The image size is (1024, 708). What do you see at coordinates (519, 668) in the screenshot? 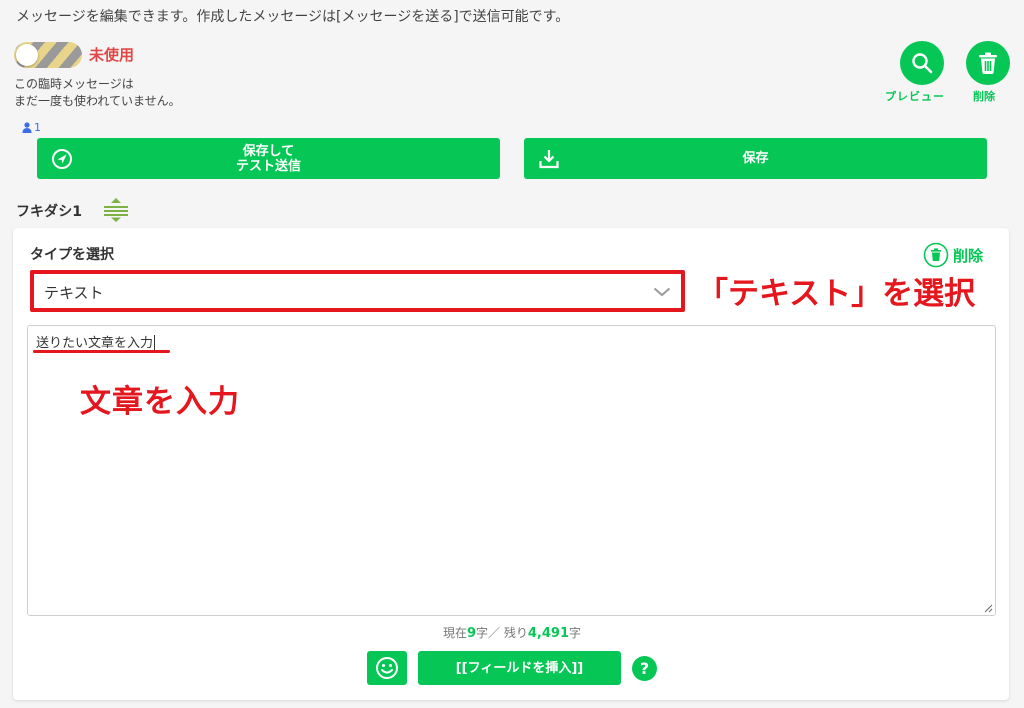
I see `insert-field-button: [[フィールドを挿入]]` at bounding box center [519, 668].